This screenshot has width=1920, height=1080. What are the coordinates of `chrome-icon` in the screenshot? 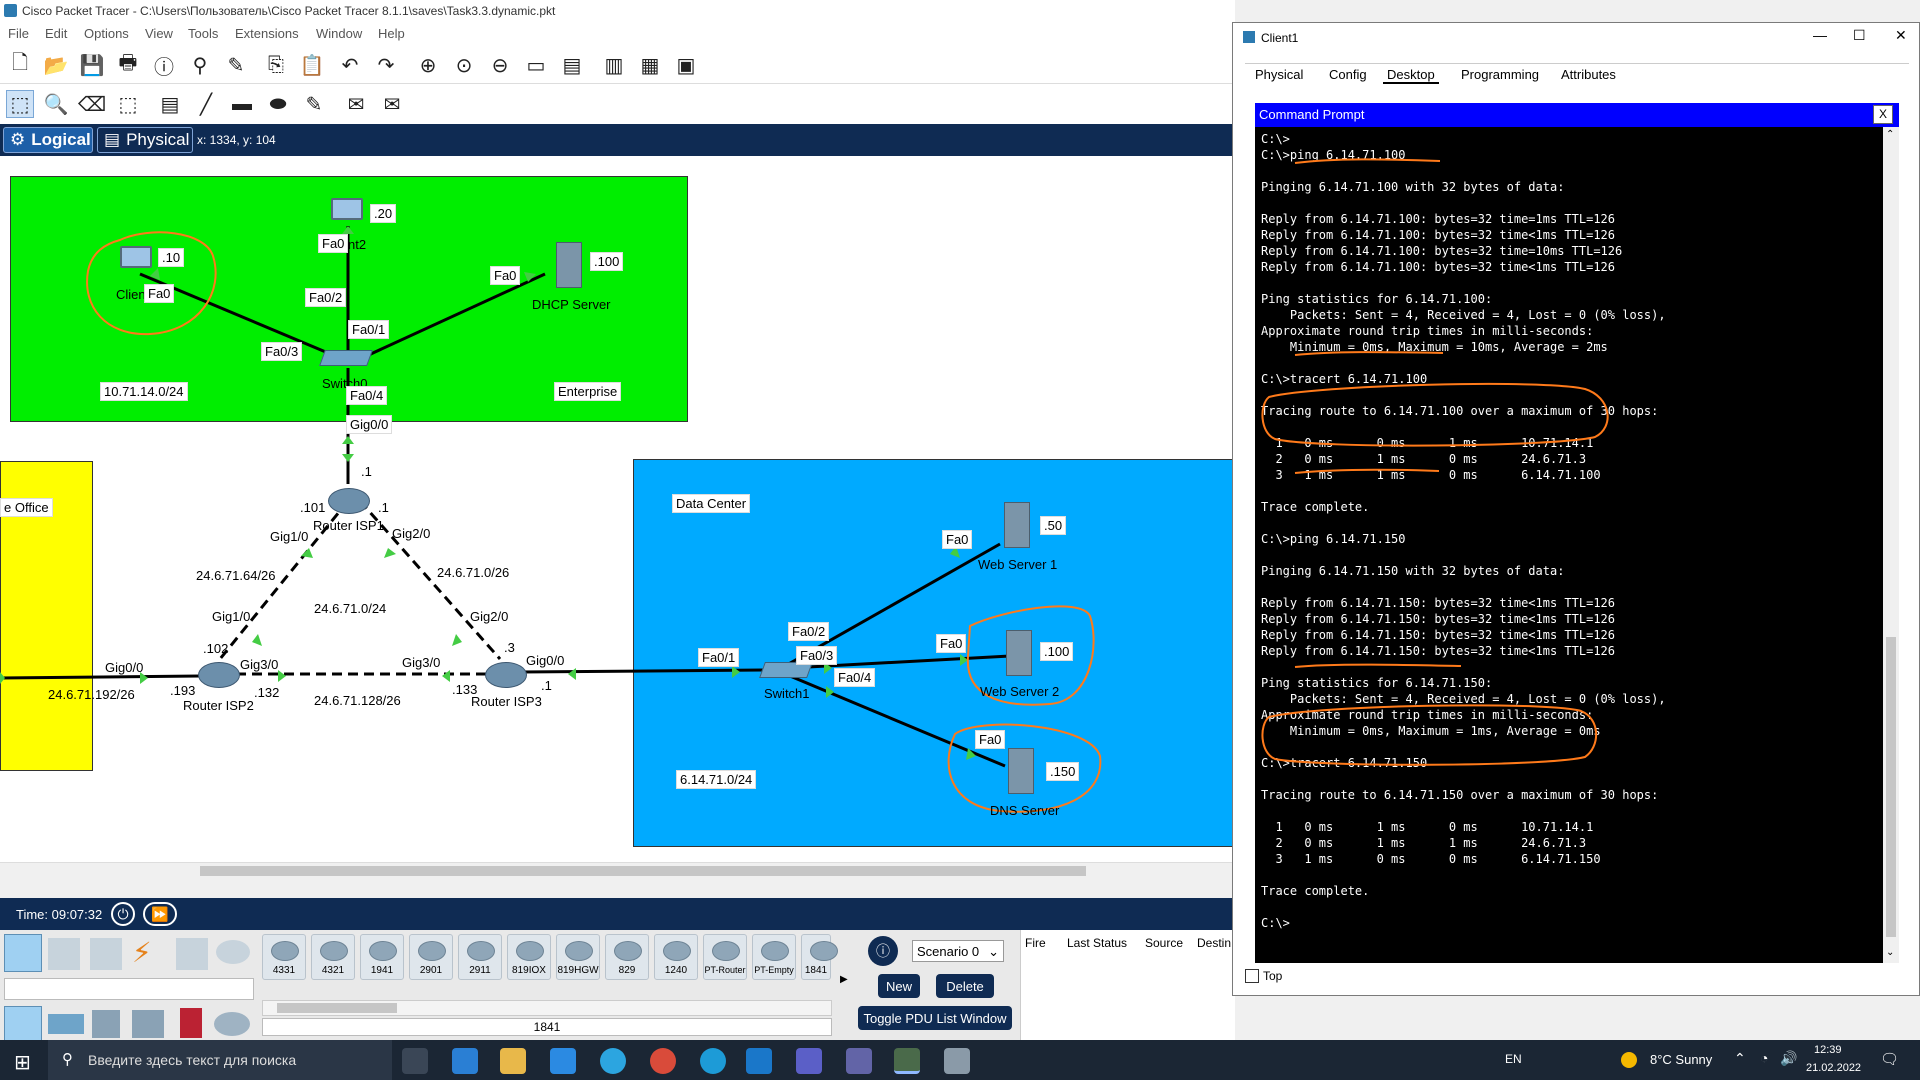 It's located at (663, 1061).